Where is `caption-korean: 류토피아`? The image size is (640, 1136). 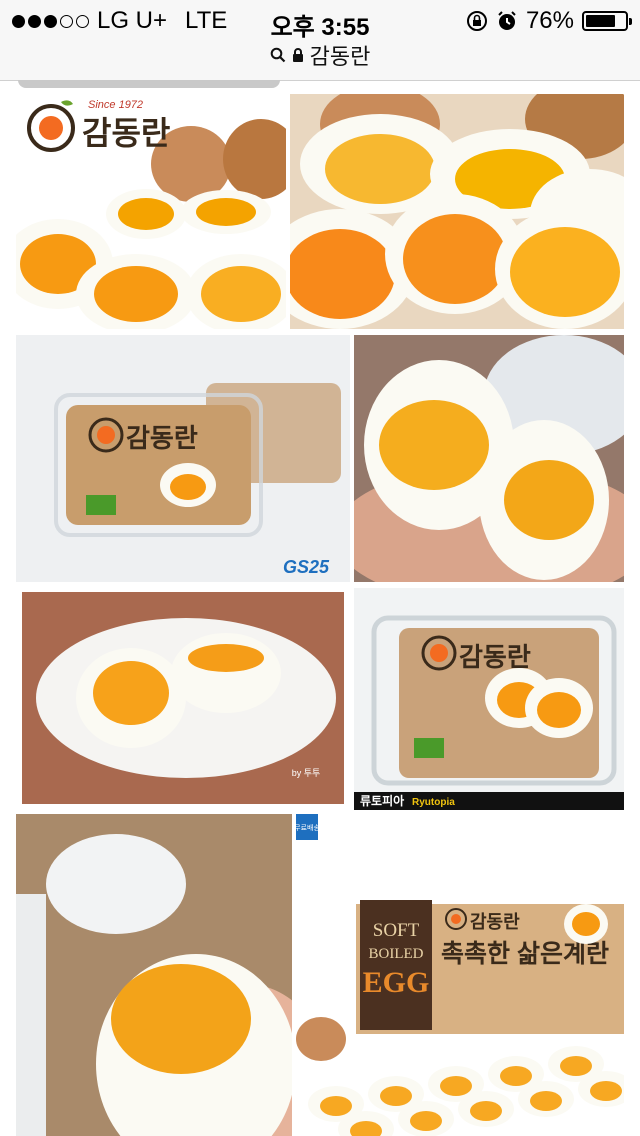
caption-korean: 류토피아 is located at coordinates (382, 800).